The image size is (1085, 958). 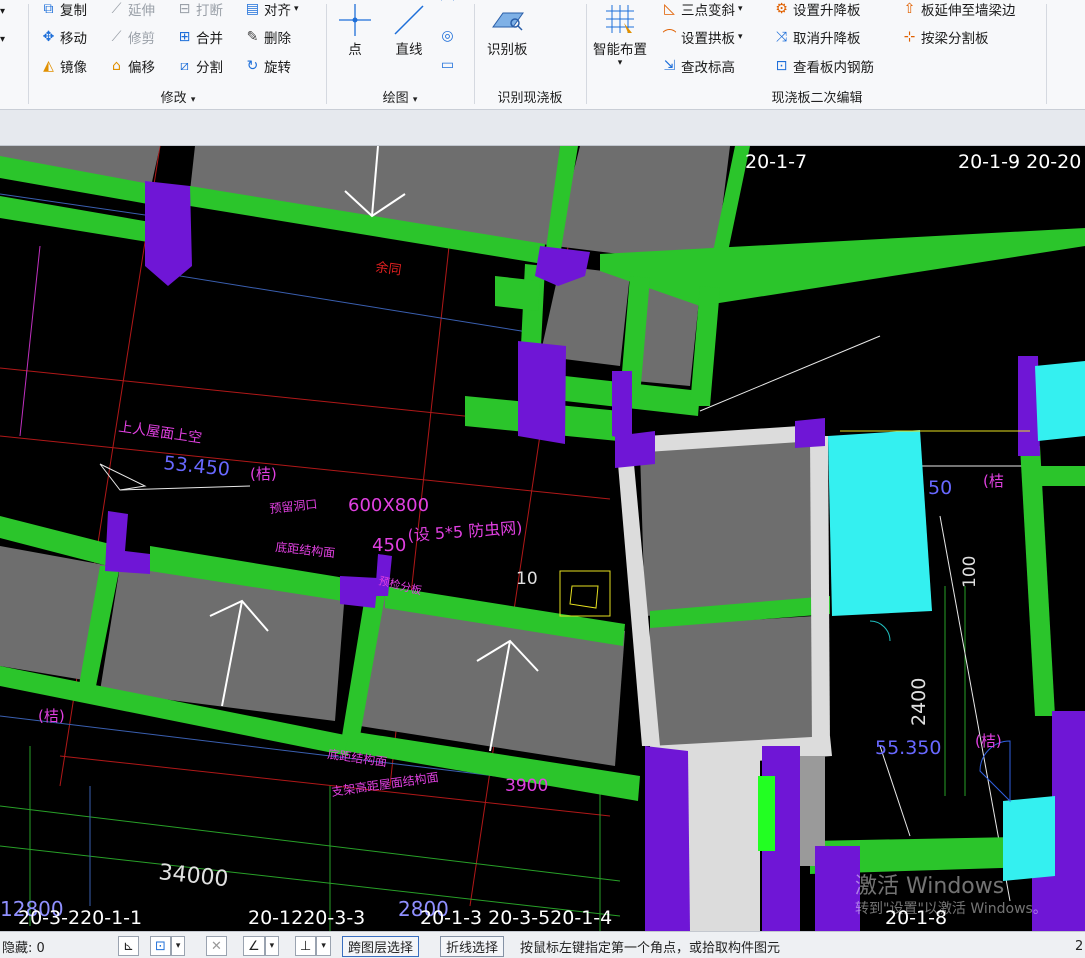 I want to click on break-icon: ⊟, so click(x=184, y=8).